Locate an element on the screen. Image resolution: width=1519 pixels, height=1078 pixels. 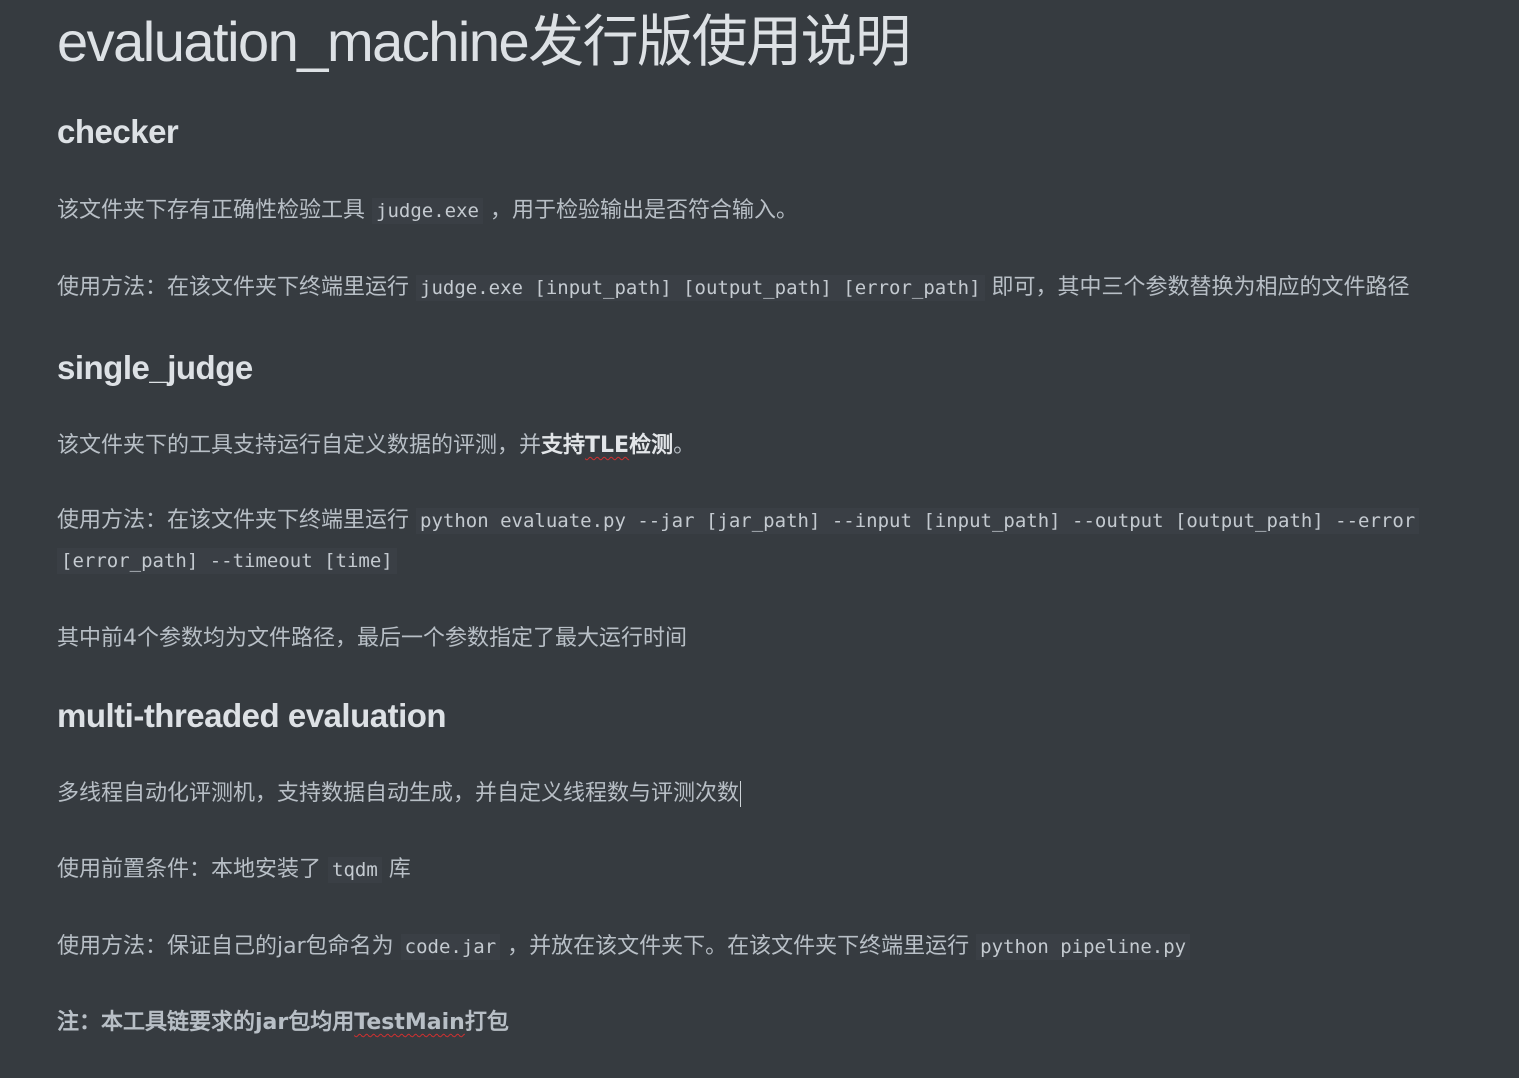
inline-code-tqdm: tqdm is located at coordinates (355, 870).